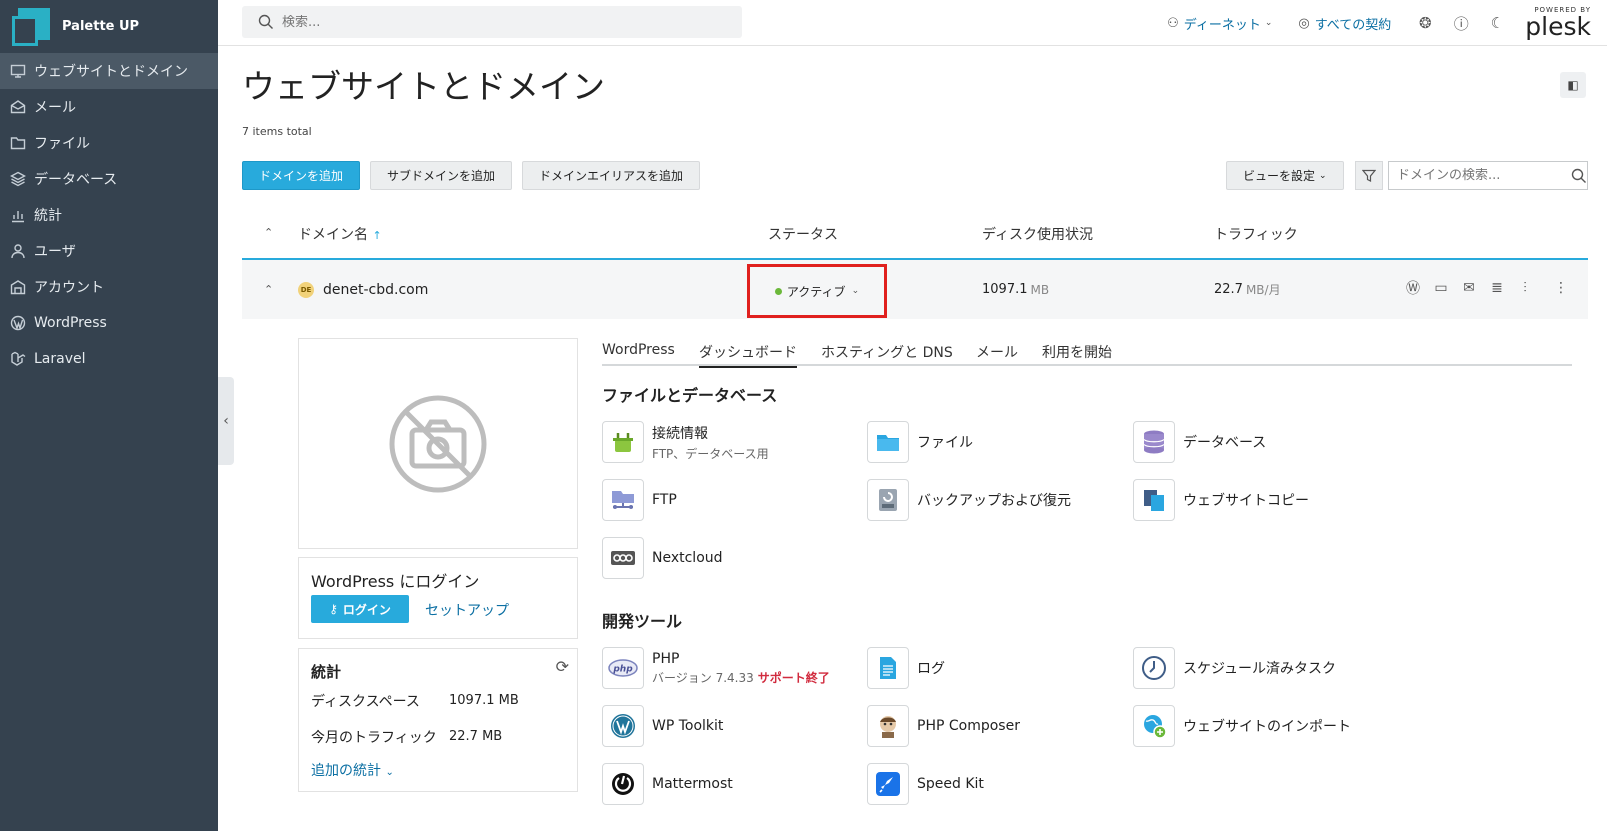 This screenshot has width=1607, height=831. I want to click on sidebar-collapse-handle: ‹, so click(226, 421).